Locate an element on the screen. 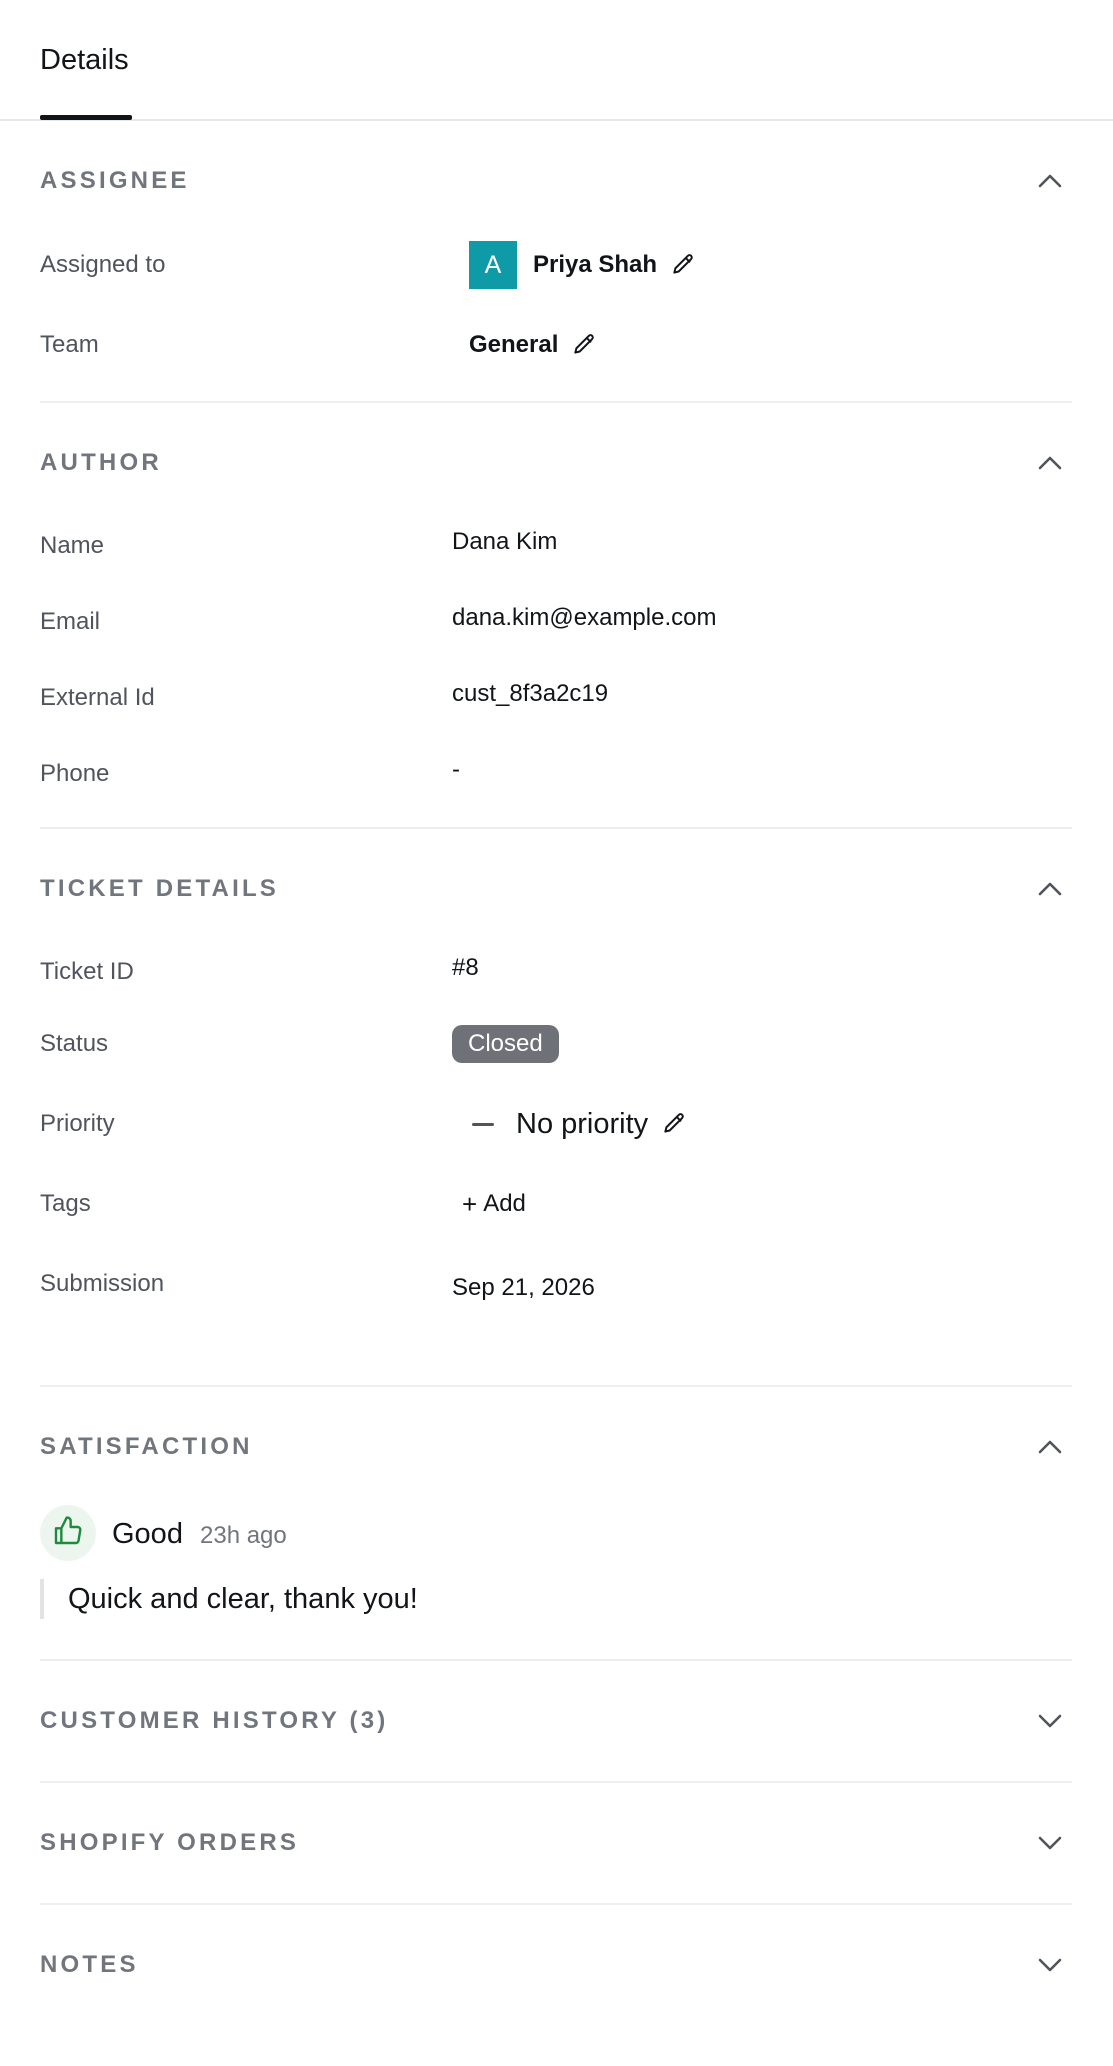  author-email-label: Email is located at coordinates (70, 621).